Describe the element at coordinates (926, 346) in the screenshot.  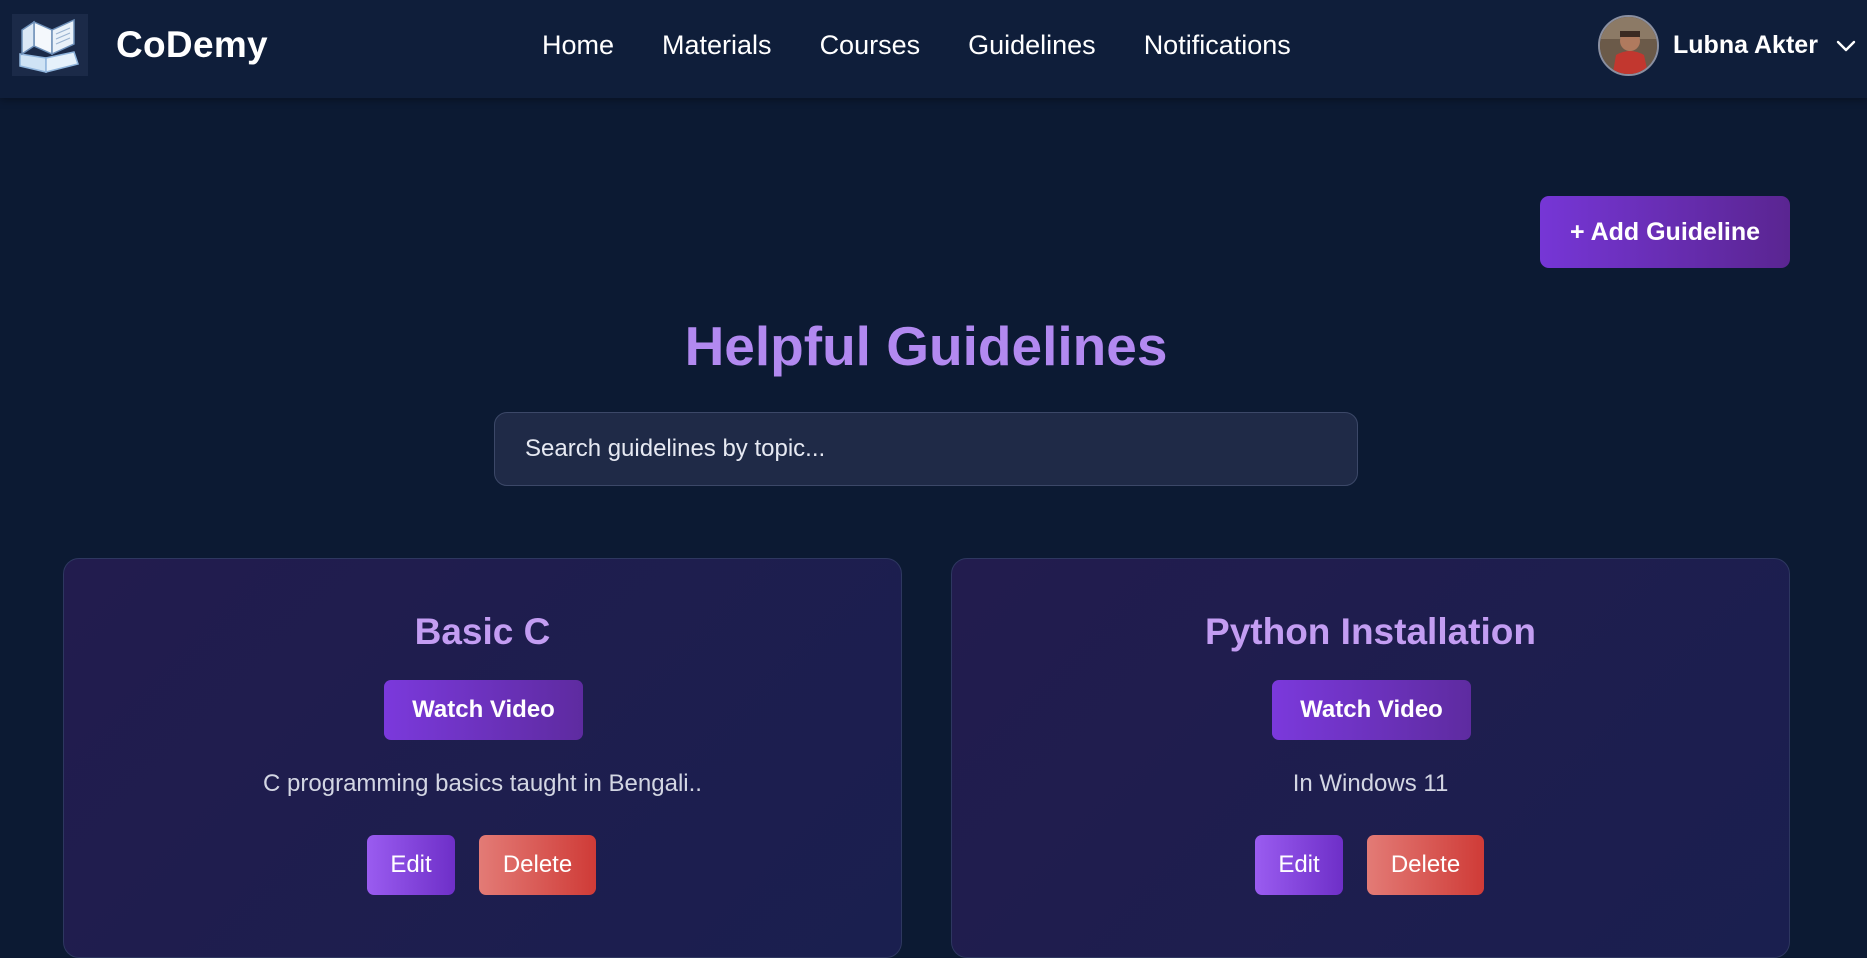
I see `page-title: Helpful Guidelines` at that location.